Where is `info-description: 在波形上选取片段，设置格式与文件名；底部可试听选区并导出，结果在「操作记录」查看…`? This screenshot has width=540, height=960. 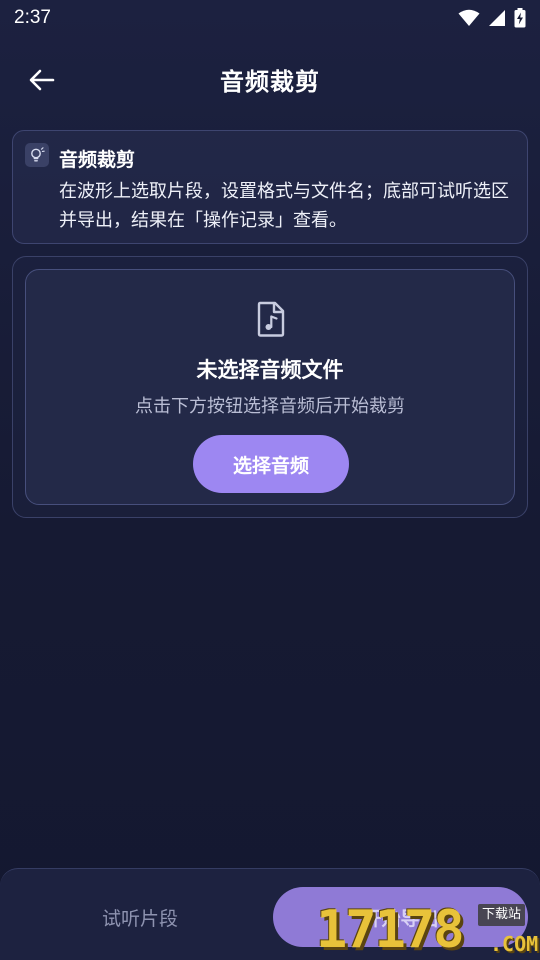 info-description: 在波形上选取片段，设置格式与文件名；底部可试听选区并导出，结果在「操作记录」查看… is located at coordinates (284, 206).